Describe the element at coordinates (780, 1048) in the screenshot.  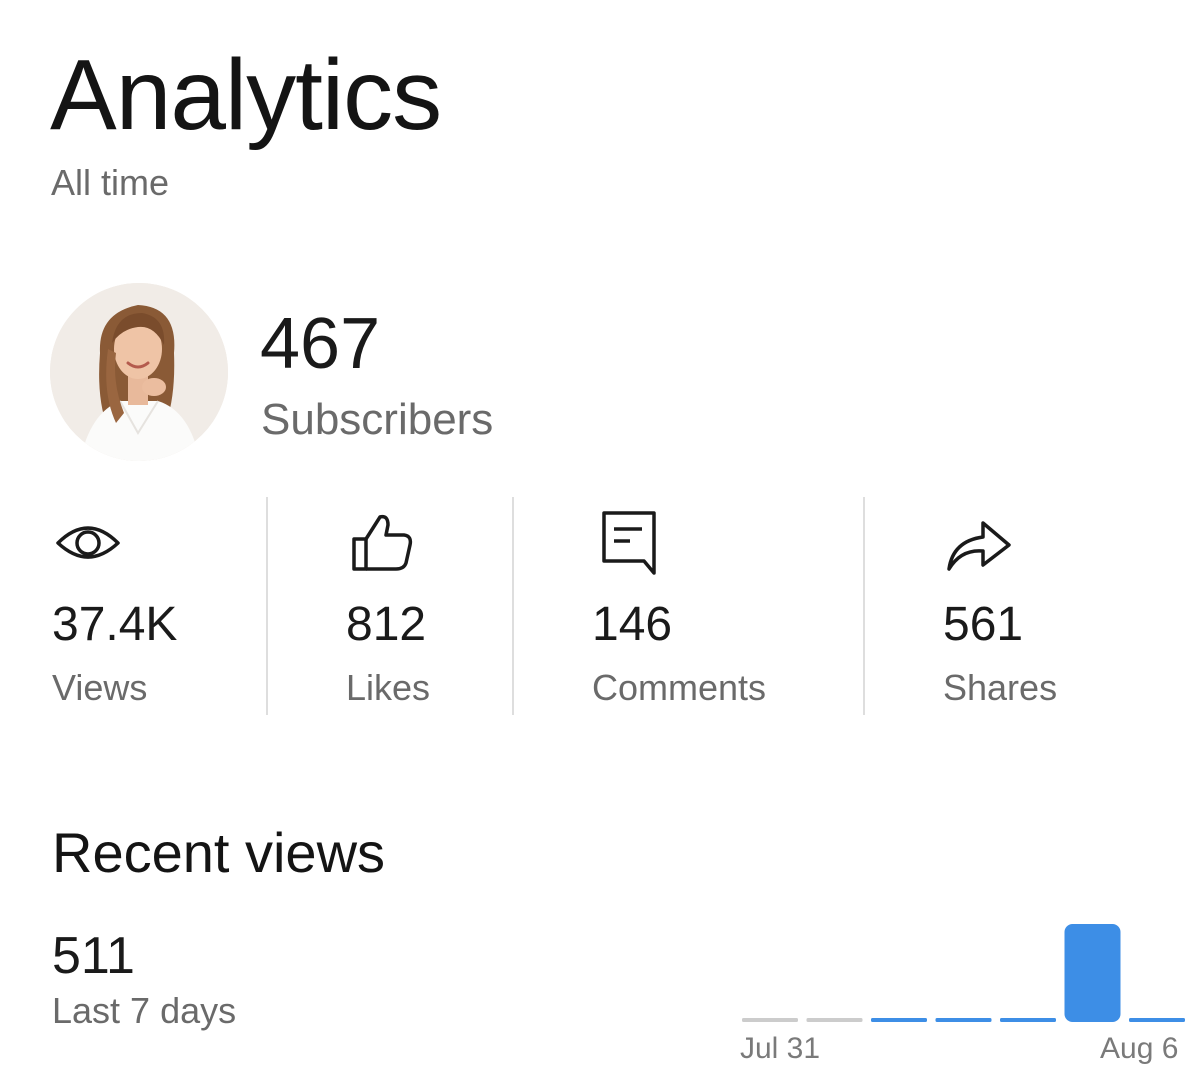
I see `x-tick-label: Jul 31` at that location.